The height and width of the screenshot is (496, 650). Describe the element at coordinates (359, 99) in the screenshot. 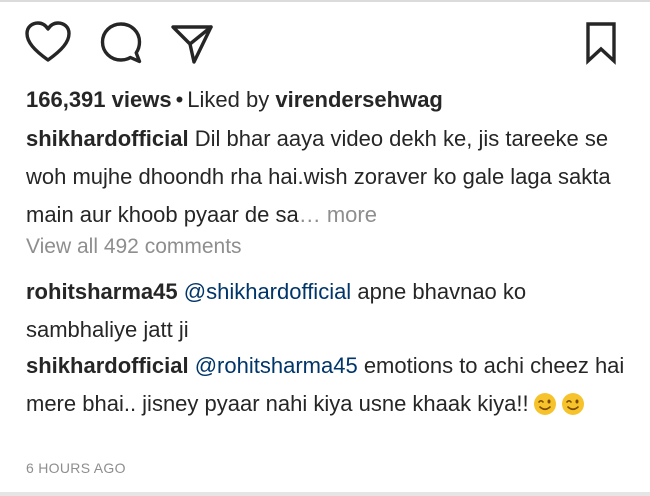

I see `liked-by-username: virendersehwag` at that location.